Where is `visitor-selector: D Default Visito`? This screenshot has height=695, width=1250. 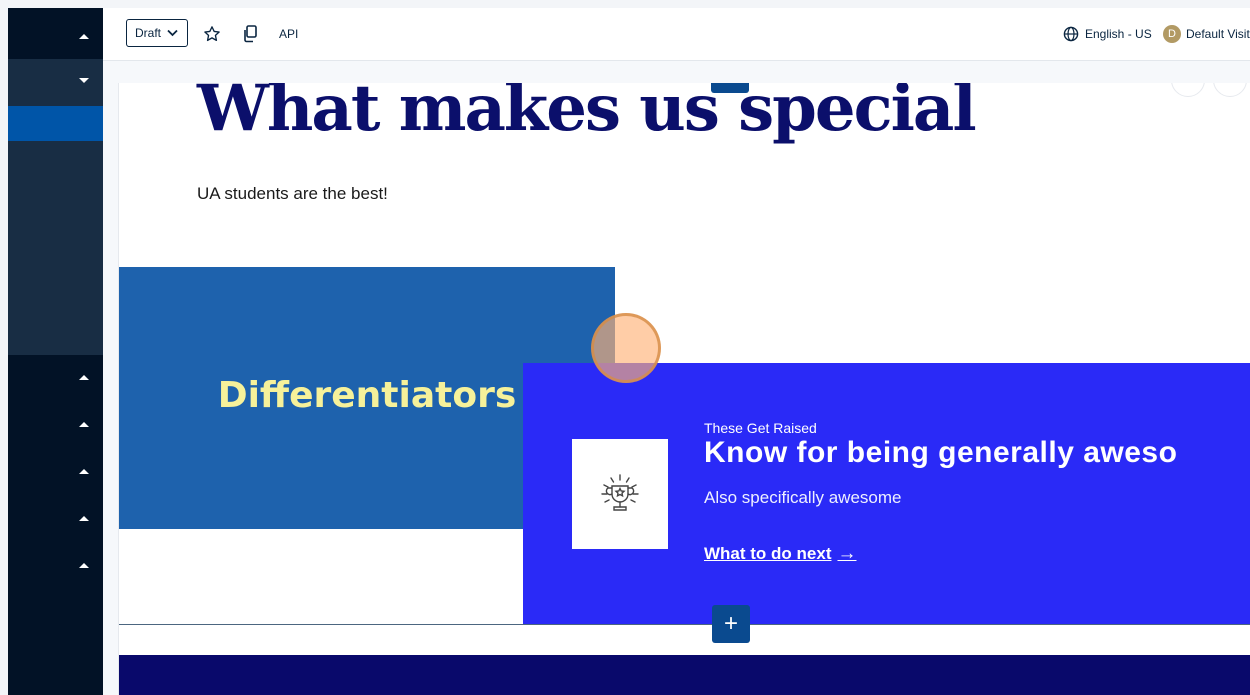 visitor-selector: D Default Visito is located at coordinates (1206, 34).